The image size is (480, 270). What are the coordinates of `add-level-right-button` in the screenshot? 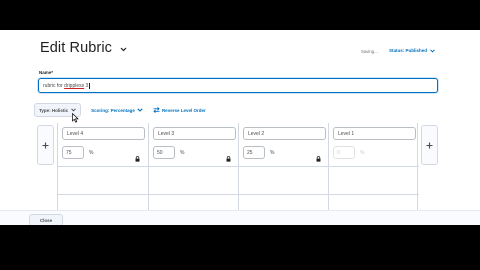 It's located at (429, 145).